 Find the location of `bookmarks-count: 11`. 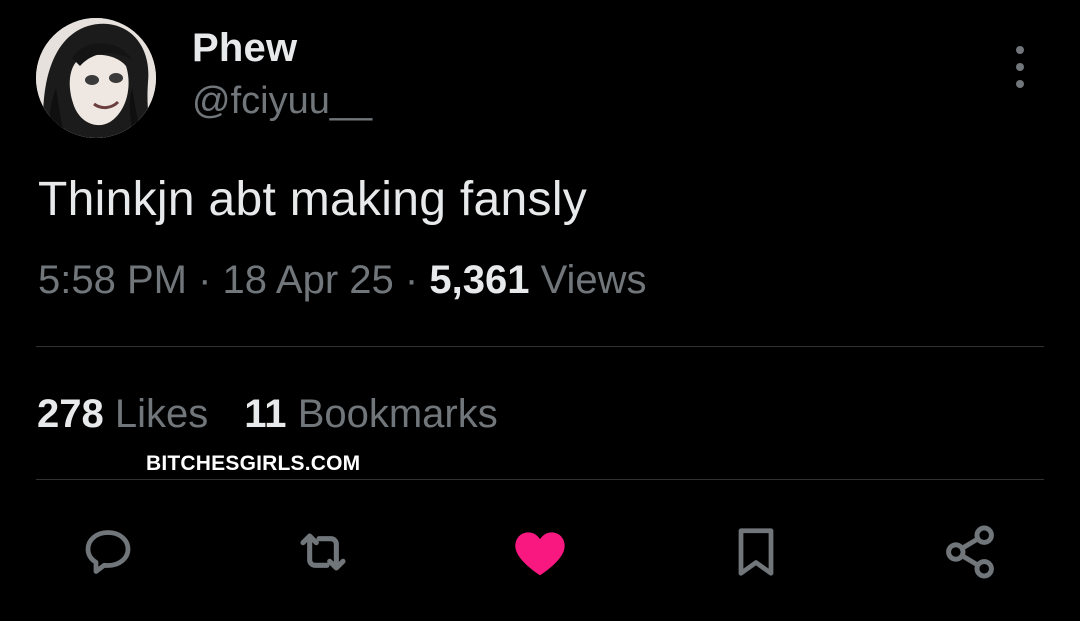

bookmarks-count: 11 is located at coordinates (265, 414).